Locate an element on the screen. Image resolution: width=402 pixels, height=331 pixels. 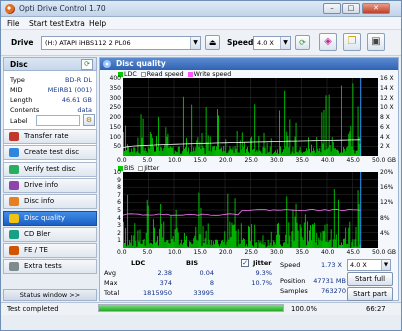
menu-file: File is located at coordinates (13, 23).